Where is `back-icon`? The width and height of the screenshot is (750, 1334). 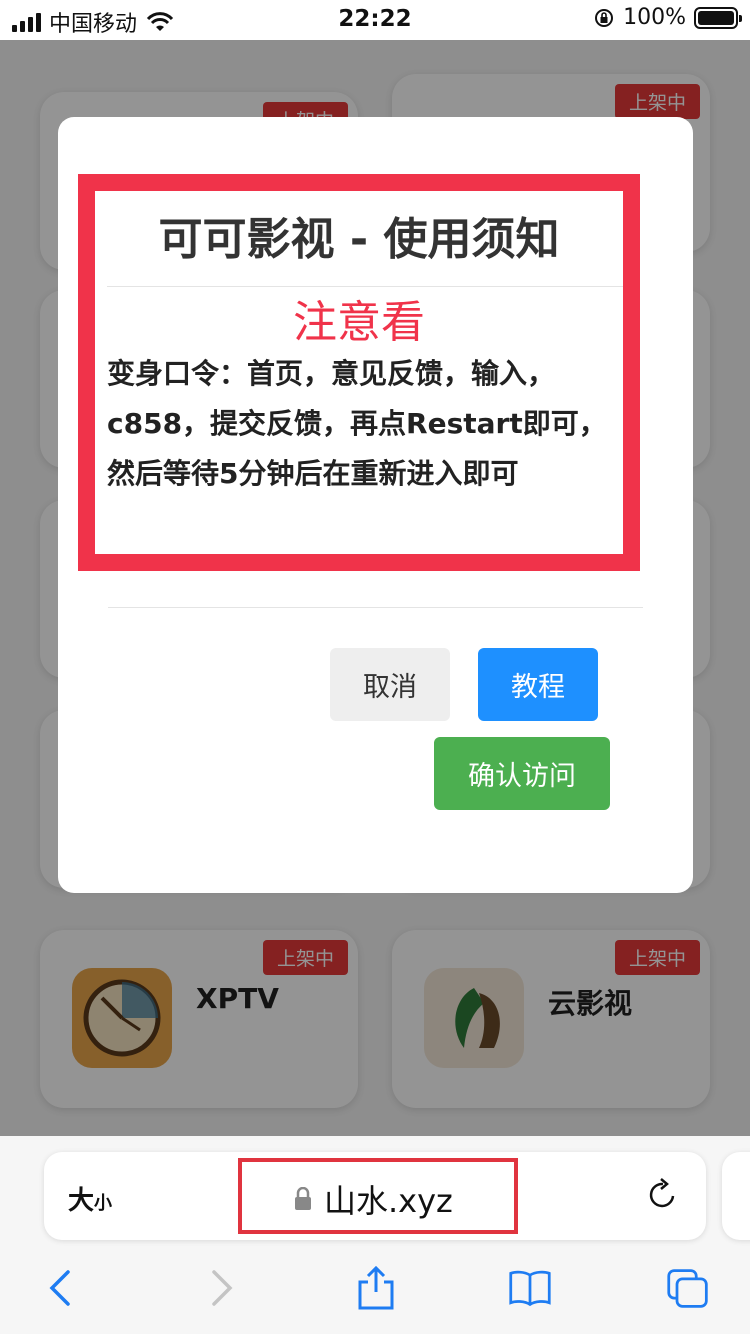 back-icon is located at coordinates (62, 1288).